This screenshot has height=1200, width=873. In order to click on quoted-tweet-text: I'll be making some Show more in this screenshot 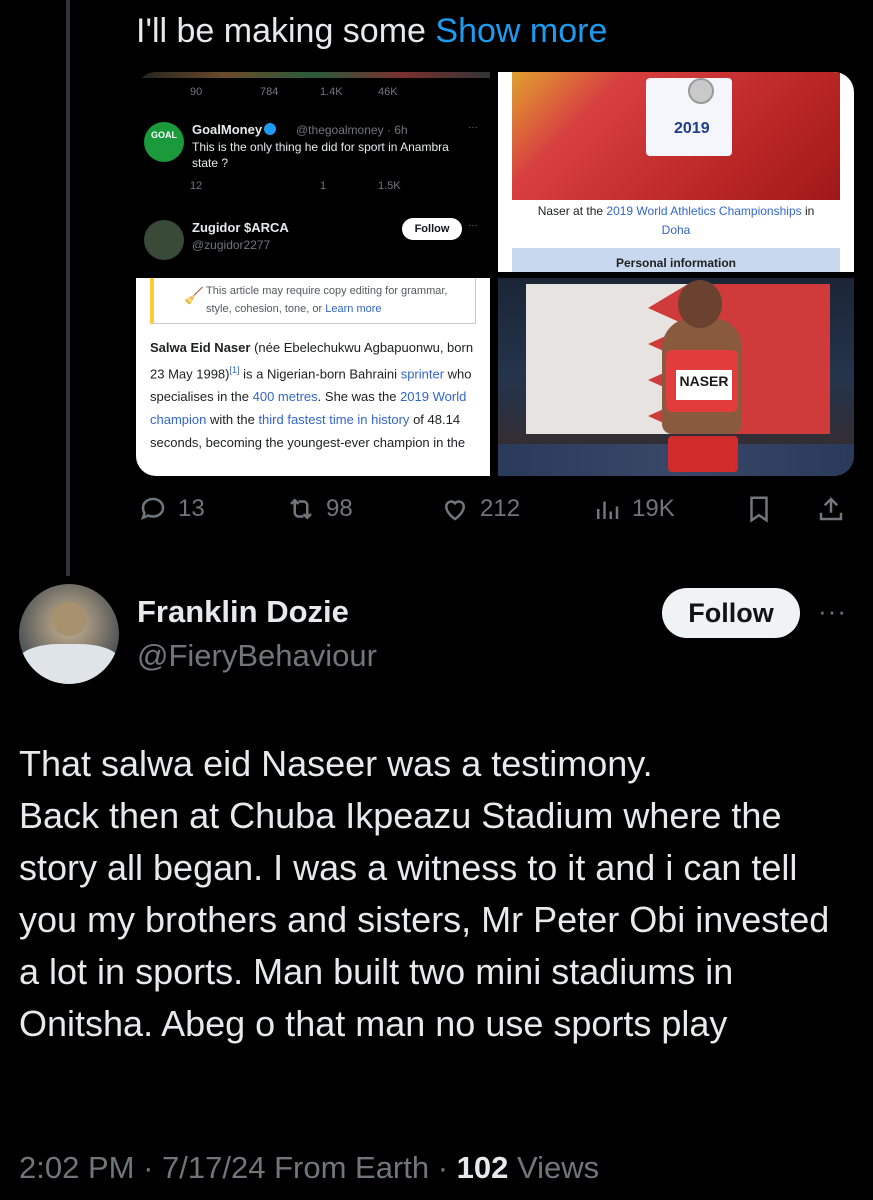, I will do `click(371, 31)`.